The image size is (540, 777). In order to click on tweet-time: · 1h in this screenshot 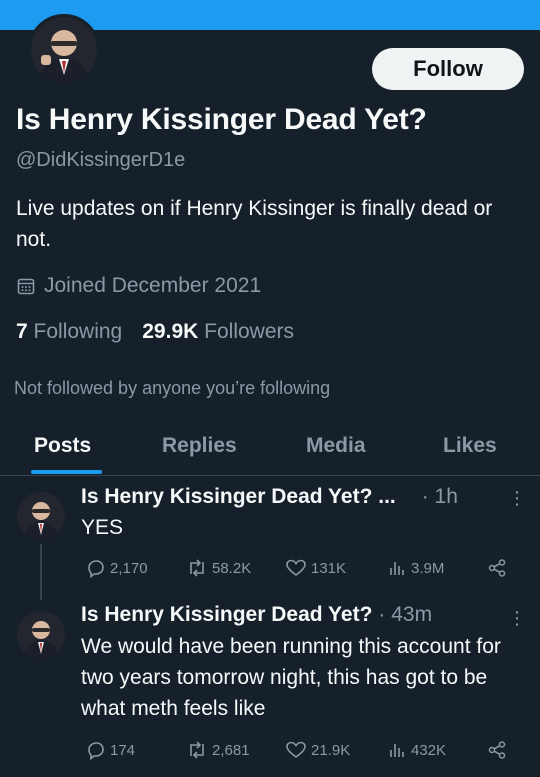, I will do `click(440, 497)`.